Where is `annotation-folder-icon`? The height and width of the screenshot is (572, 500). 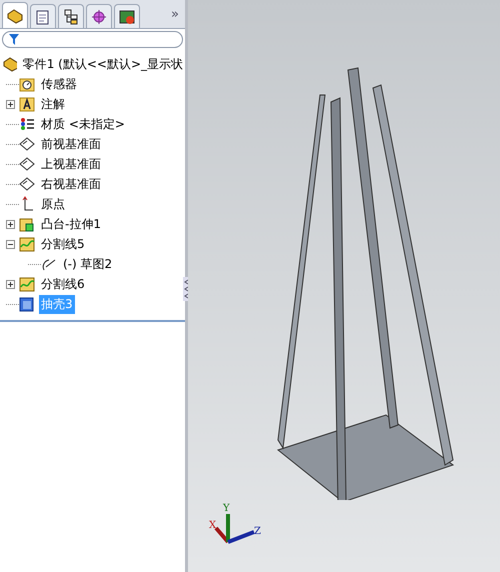
annotation-folder-icon is located at coordinates (27, 104).